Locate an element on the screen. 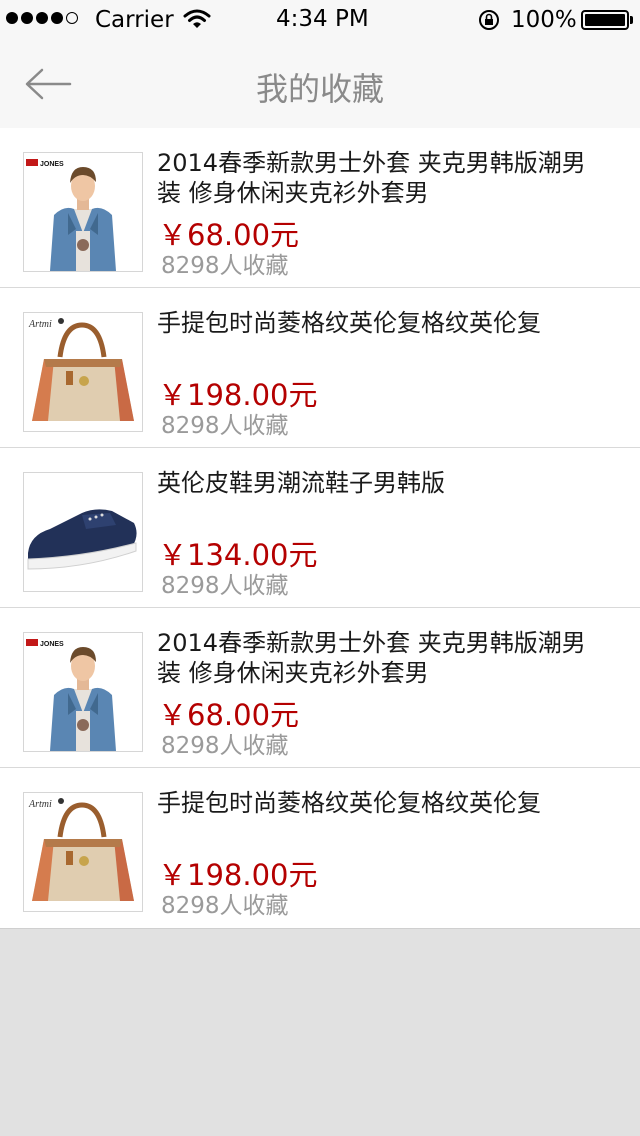 Image resolution: width=640 pixels, height=1136 pixels. list-item: 英伦皮鞋男潮流鞋子男韩版 ￥134.00元 8298人收藏 is located at coordinates (320, 528).